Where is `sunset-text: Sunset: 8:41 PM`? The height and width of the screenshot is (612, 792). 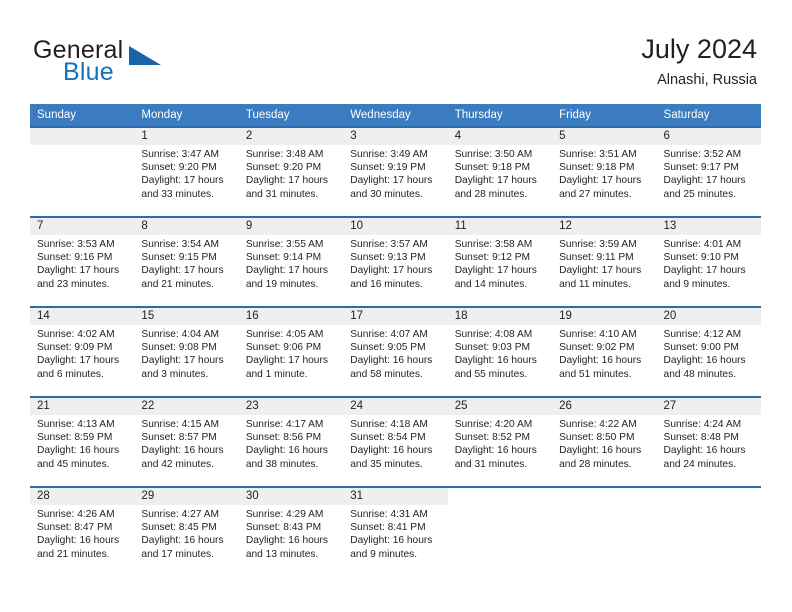 sunset-text: Sunset: 8:41 PM is located at coordinates (388, 528).